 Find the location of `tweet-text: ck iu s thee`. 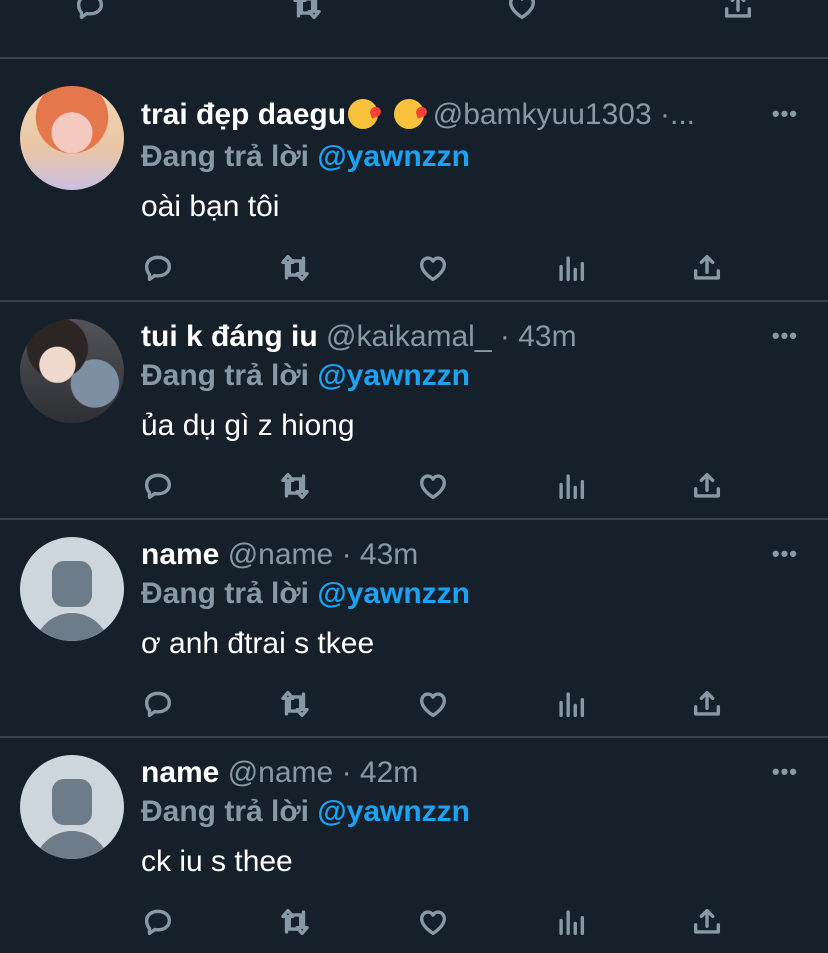

tweet-text: ck iu s thee is located at coordinates (217, 861).